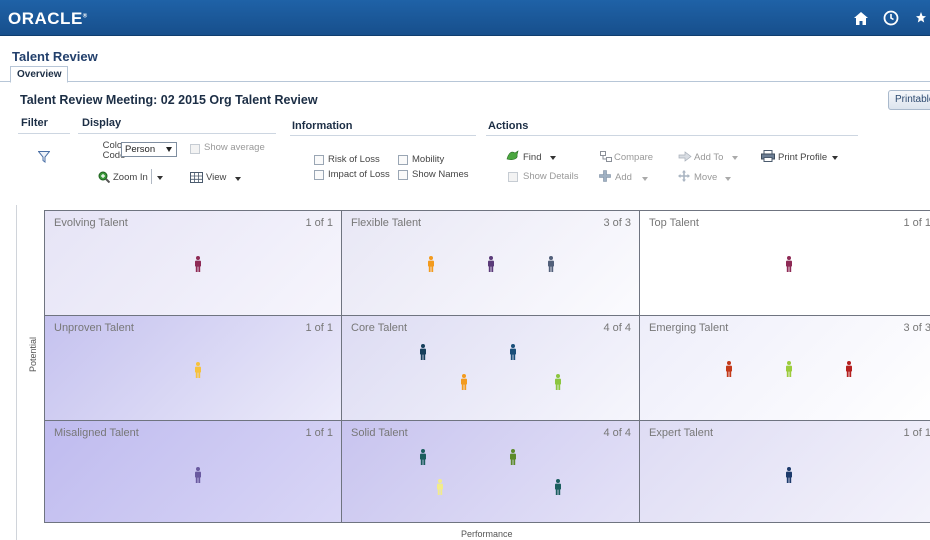 This screenshot has height=540, width=930. Describe the element at coordinates (551, 176) in the screenshot. I see `show-details-label: Show Details` at that location.